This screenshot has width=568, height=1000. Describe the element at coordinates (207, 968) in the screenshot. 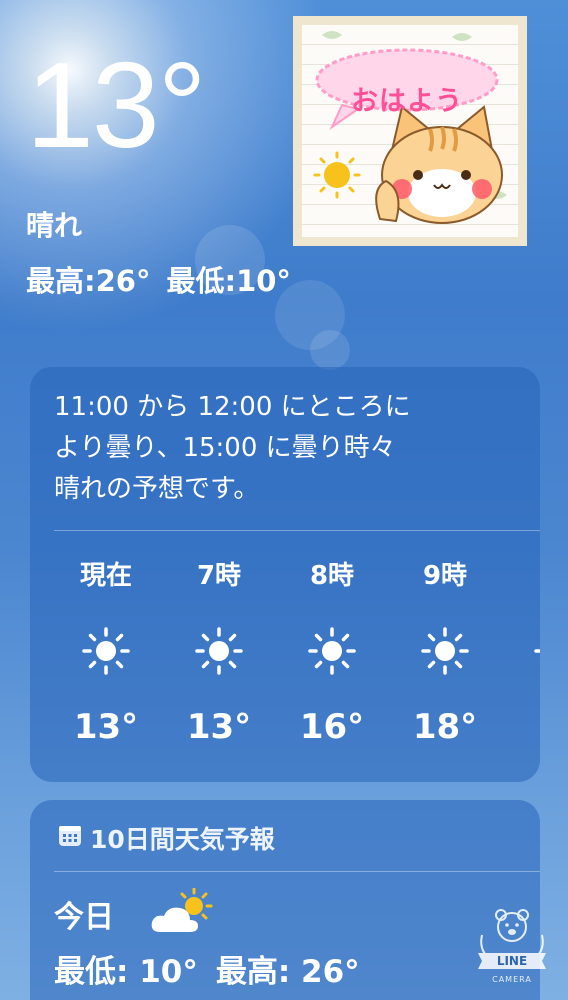

I see `day-range-today: 最低: 10° 最高: 26°` at that location.